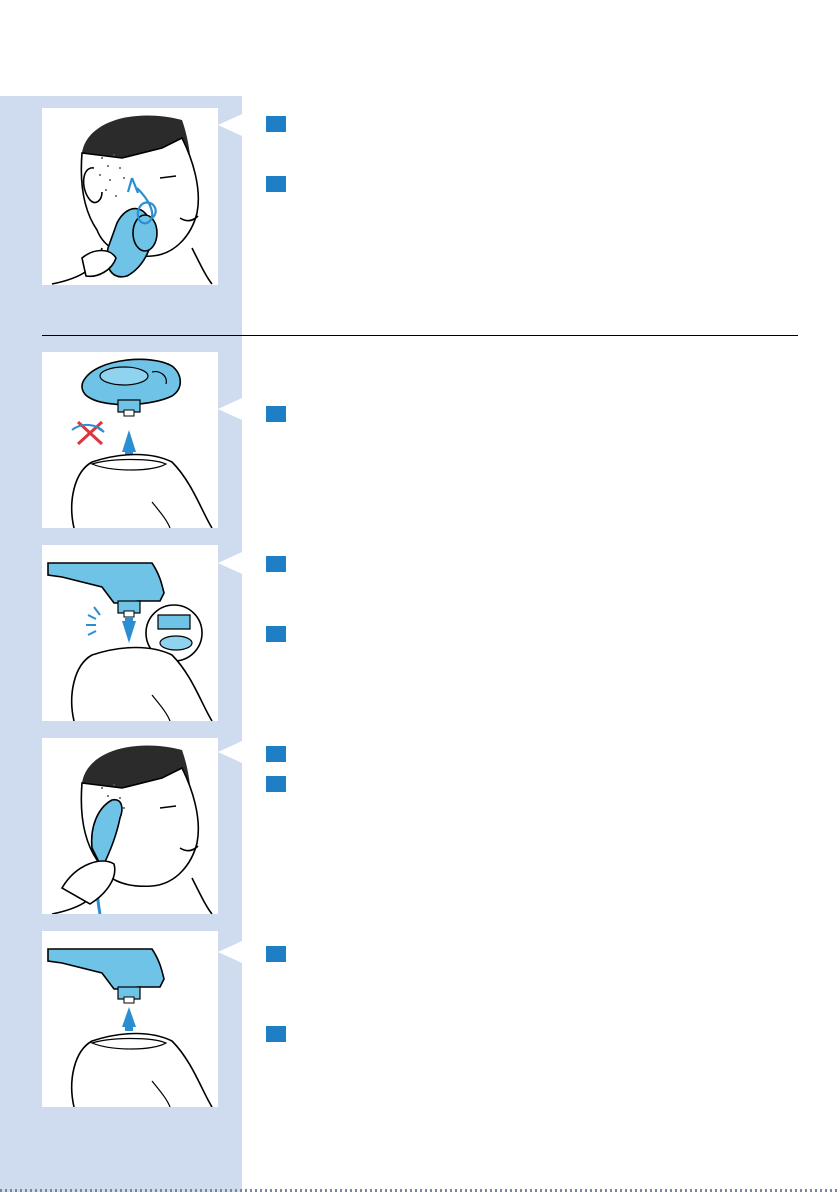 The image size is (840, 1192). What do you see at coordinates (141, 443) in the screenshot?
I see `shaving-head-detach-icon` at bounding box center [141, 443].